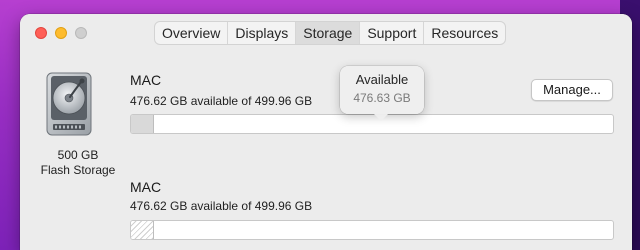  What do you see at coordinates (464, 33) in the screenshot?
I see `tab-resources: Resources` at bounding box center [464, 33].